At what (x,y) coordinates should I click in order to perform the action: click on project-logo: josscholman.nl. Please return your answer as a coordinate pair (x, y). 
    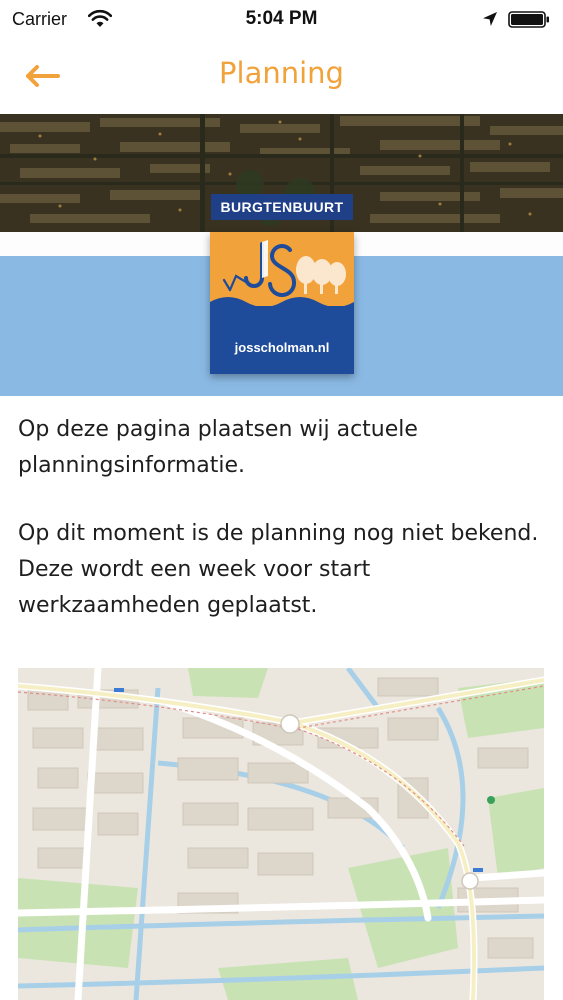
    Looking at the image, I should click on (282, 303).